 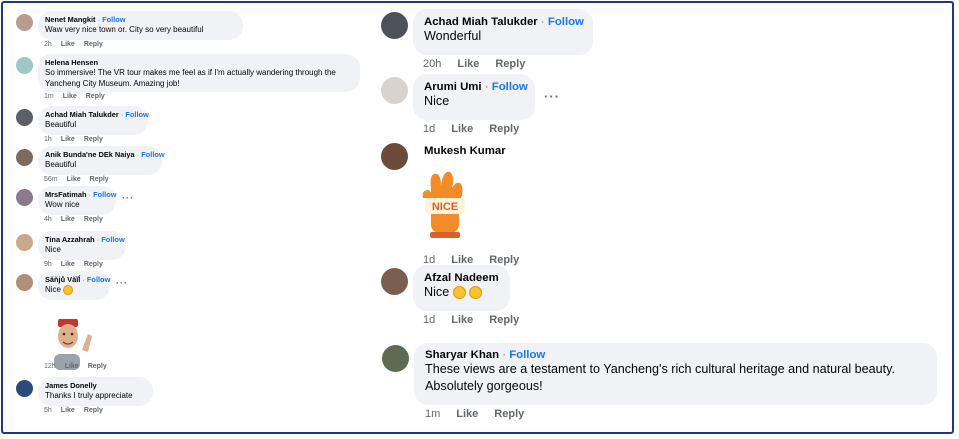 I want to click on sticker-wrist, so click(x=445, y=235).